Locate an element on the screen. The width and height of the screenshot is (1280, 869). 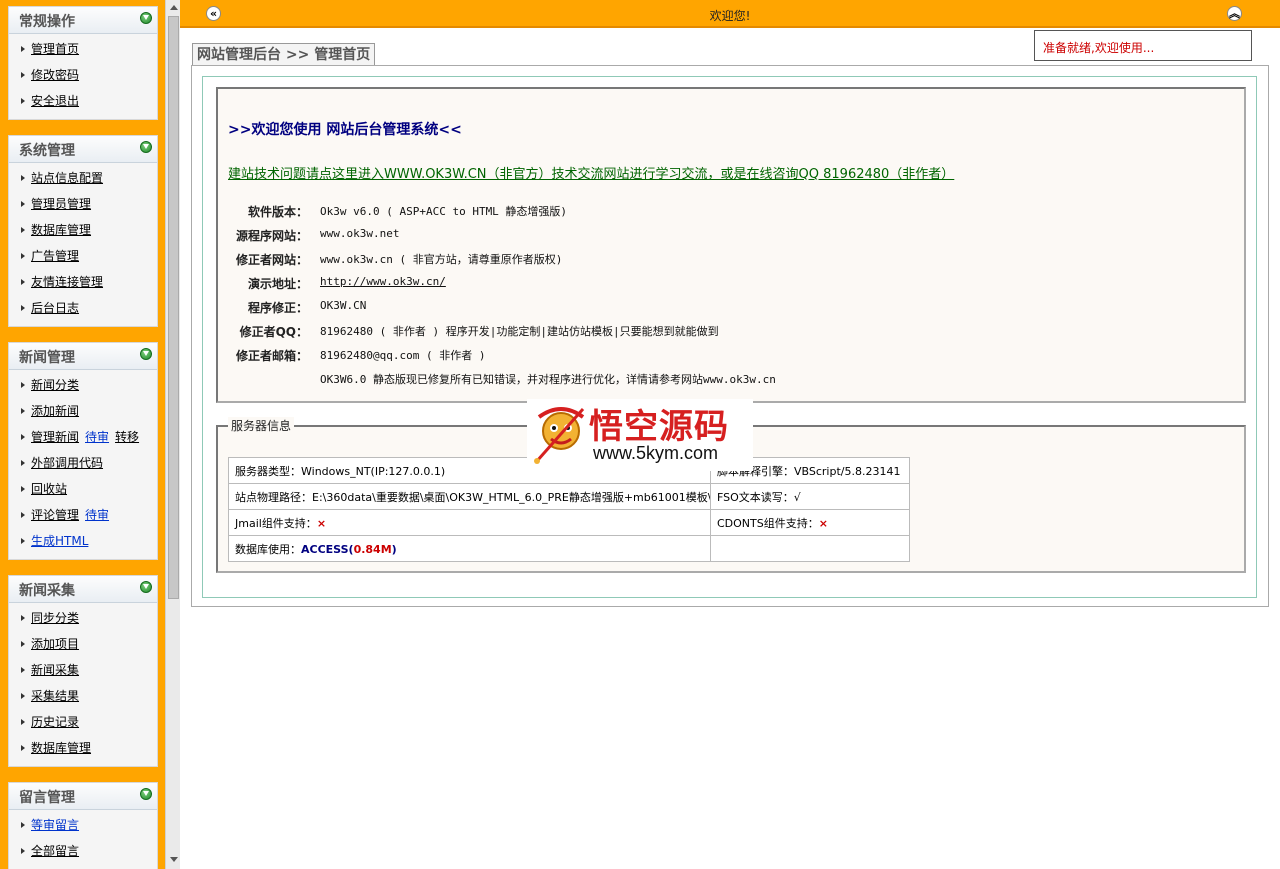
sidebar-item-link: 修改密码 is located at coordinates (55, 75).